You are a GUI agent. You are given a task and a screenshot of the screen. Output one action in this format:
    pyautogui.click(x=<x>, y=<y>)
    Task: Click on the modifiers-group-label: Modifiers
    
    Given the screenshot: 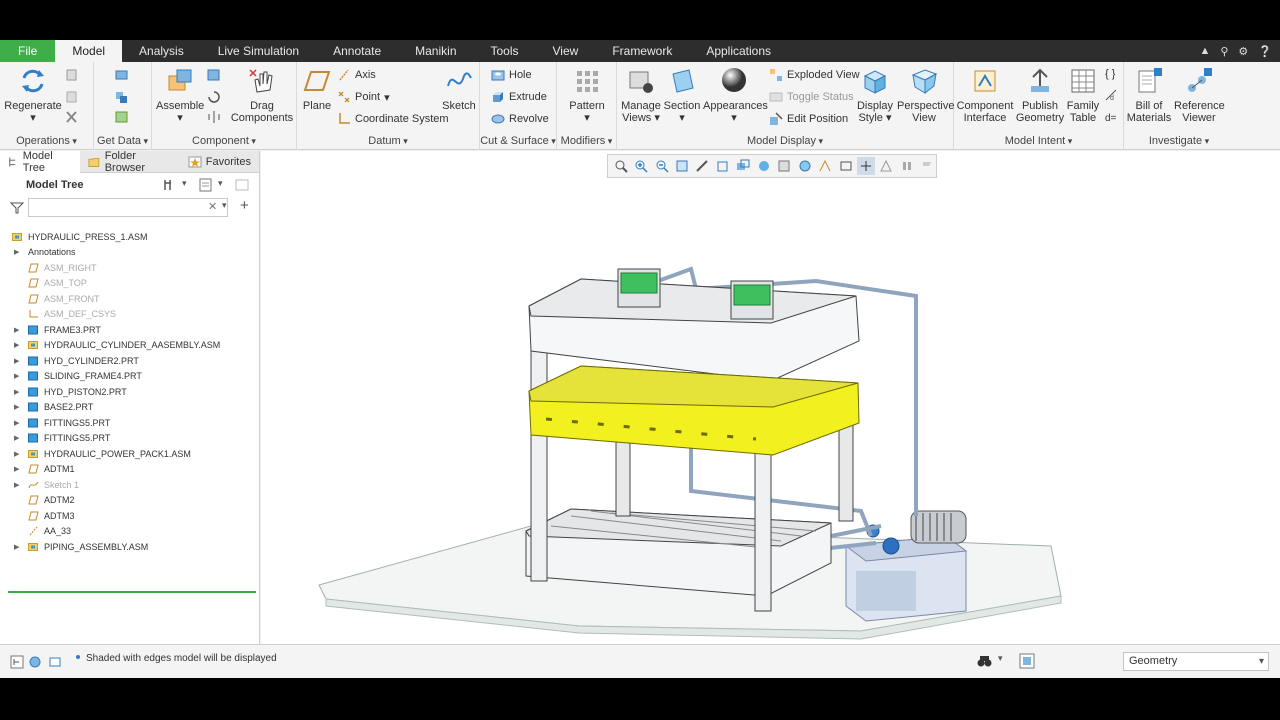 What is the action you would take?
    pyautogui.click(x=586, y=141)
    